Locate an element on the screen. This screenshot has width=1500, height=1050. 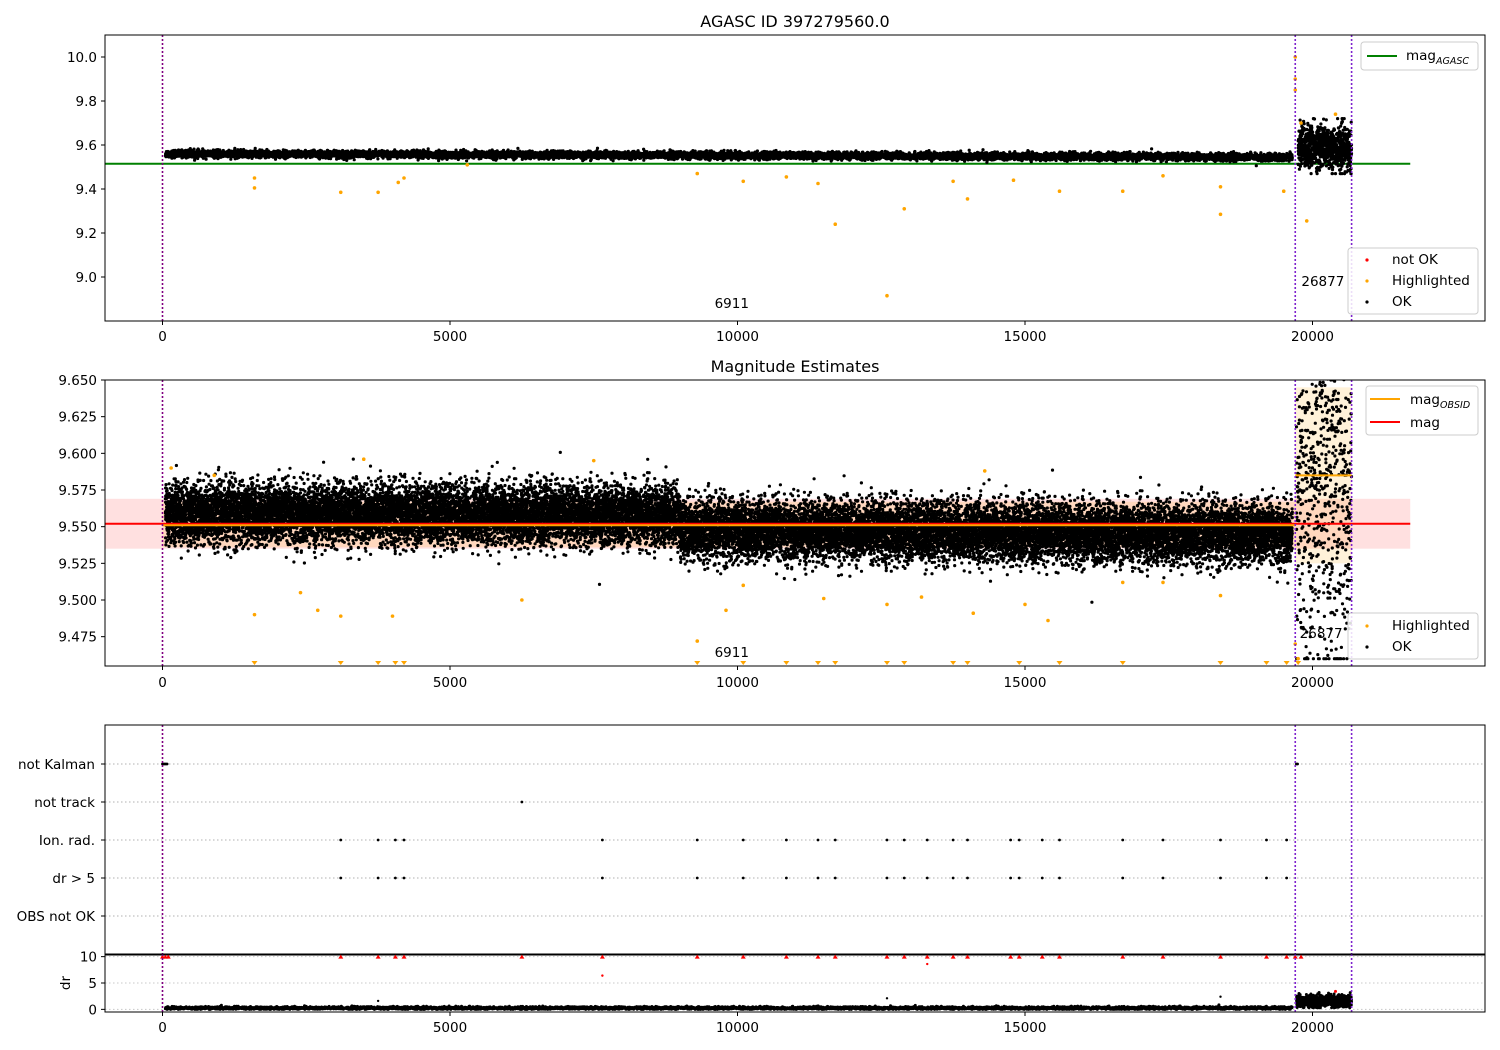
y-tick-label: 9.550 is located at coordinates (77, 528).